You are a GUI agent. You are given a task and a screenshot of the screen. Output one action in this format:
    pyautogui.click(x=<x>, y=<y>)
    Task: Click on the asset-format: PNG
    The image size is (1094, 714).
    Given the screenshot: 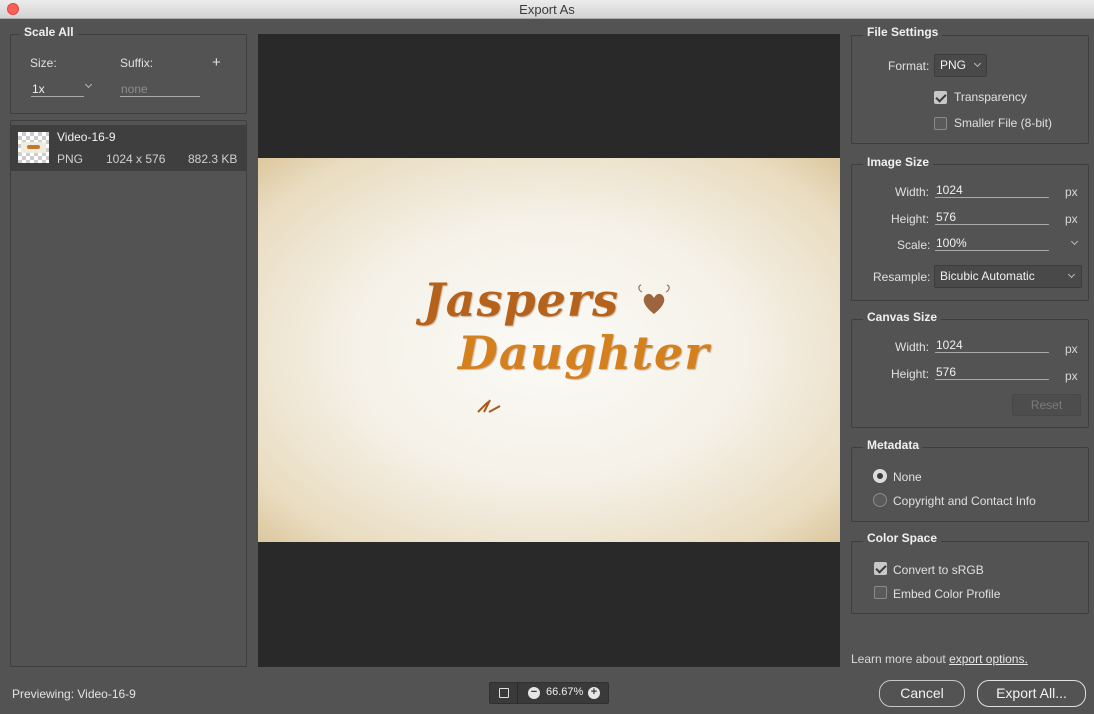 What is the action you would take?
    pyautogui.click(x=70, y=159)
    